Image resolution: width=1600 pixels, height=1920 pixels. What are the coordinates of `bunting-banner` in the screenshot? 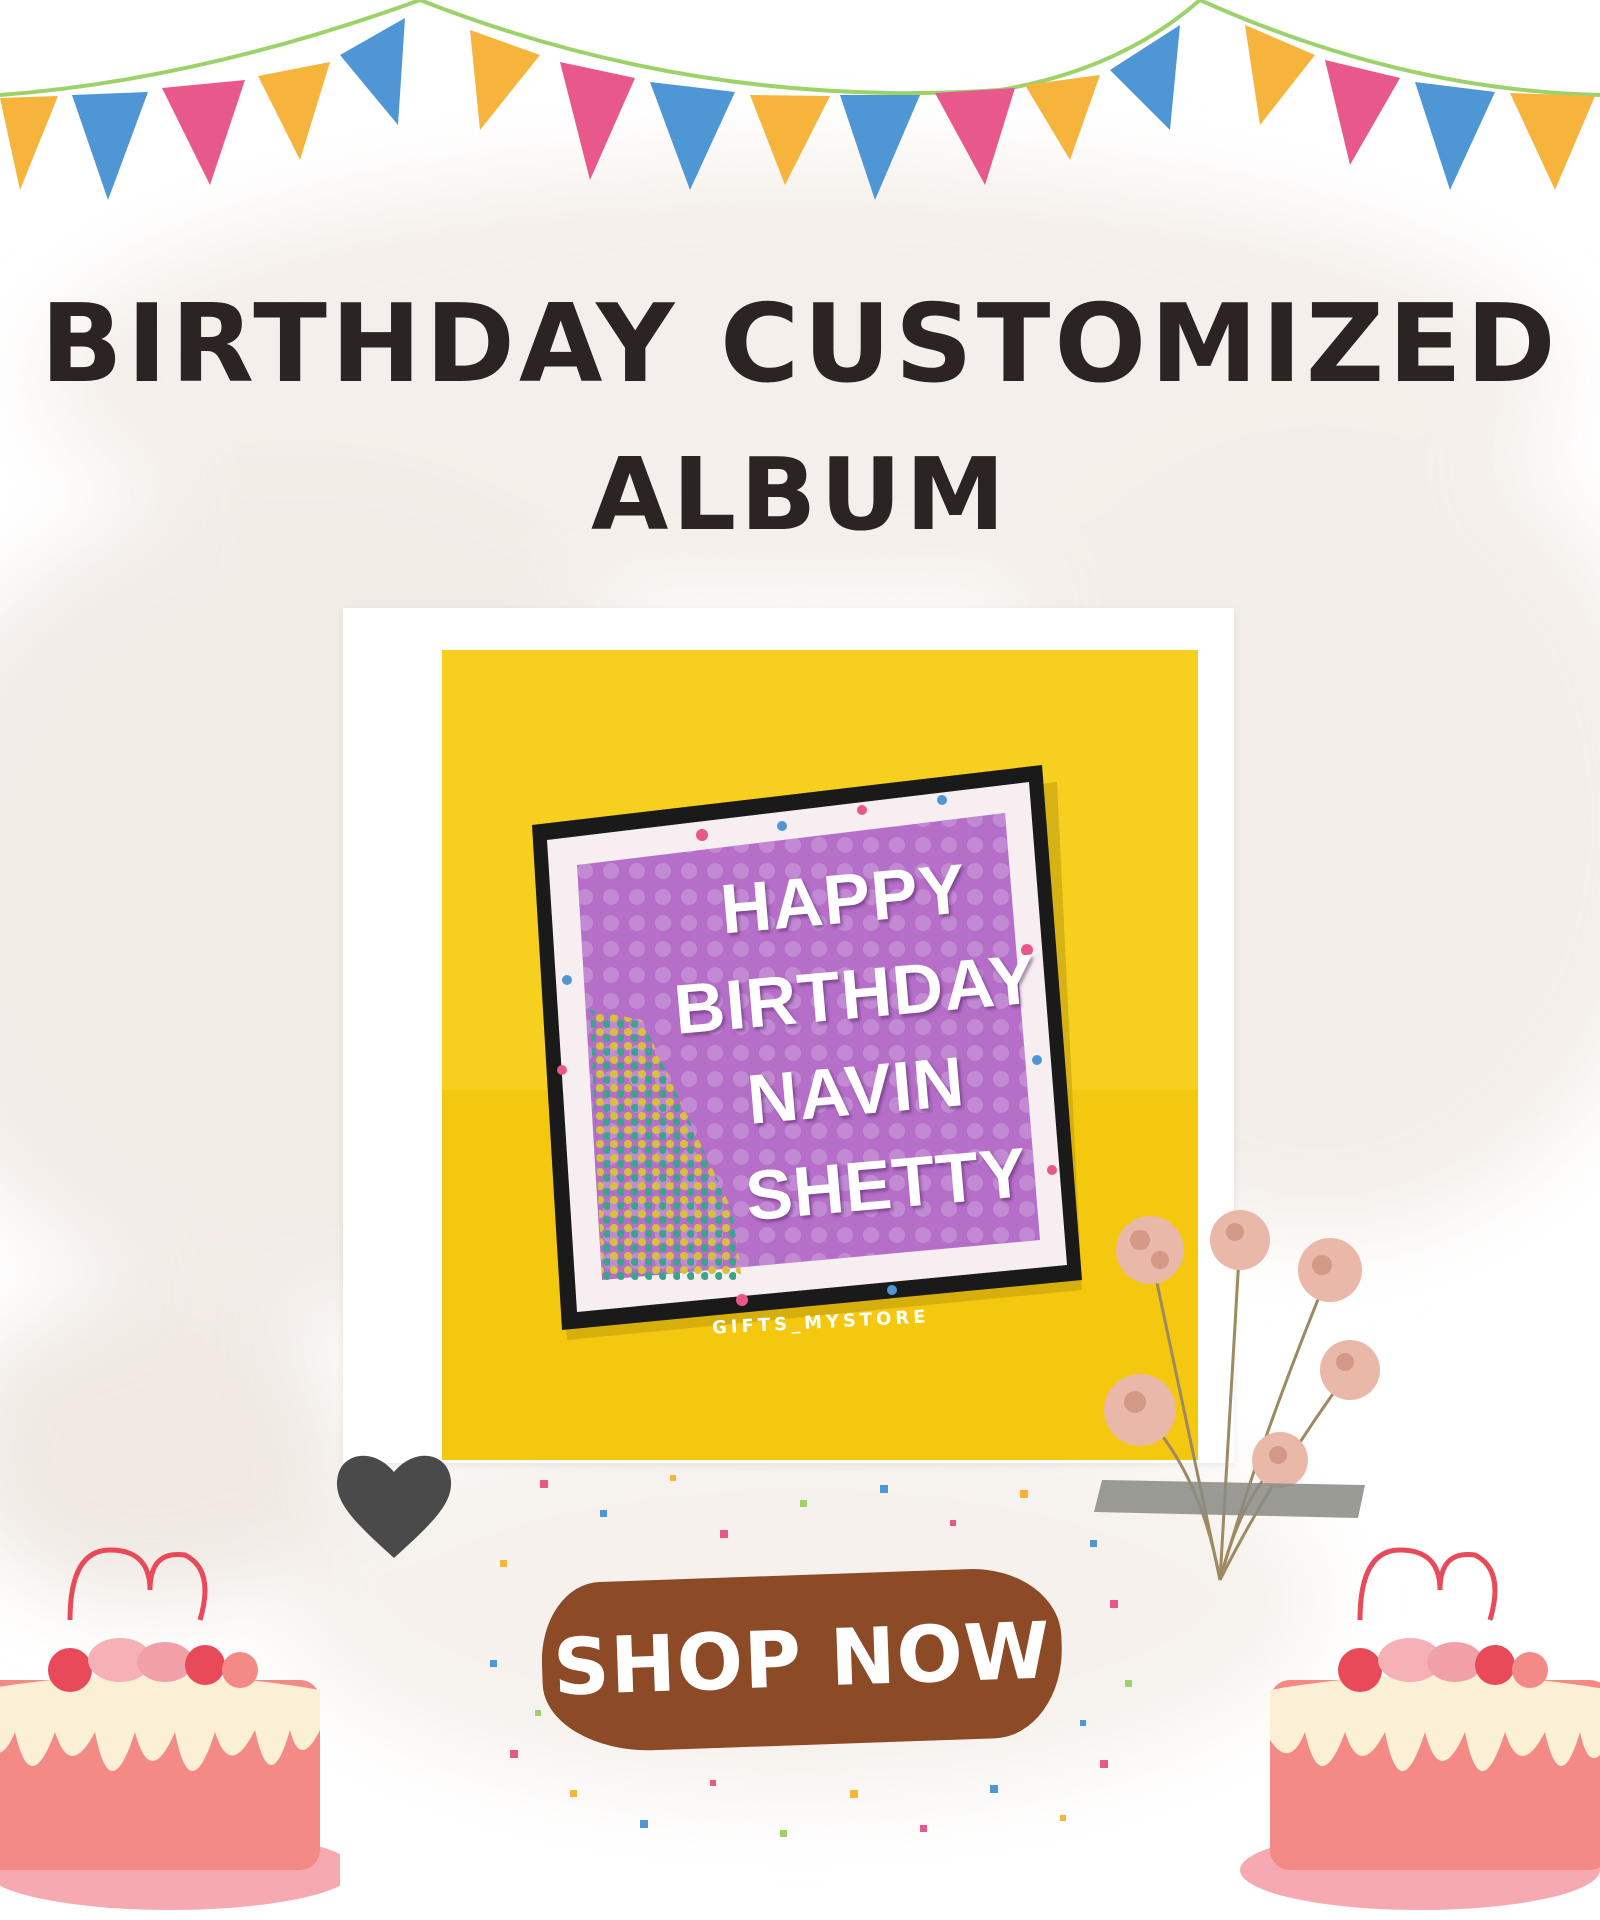 It's located at (800, 100).